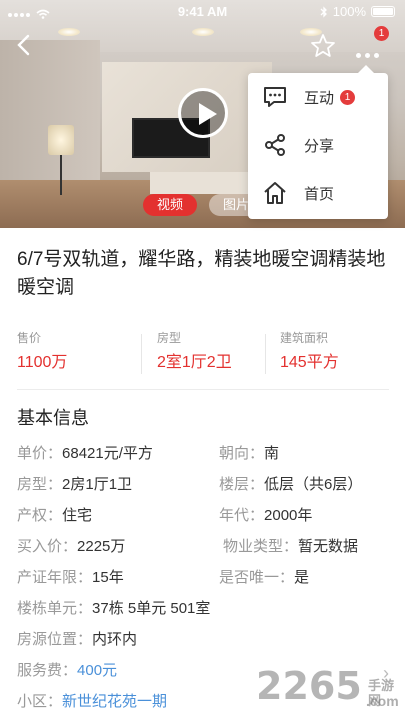 The image size is (405, 720). I want to click on info-row: 房源位置：内环内, so click(203, 640).